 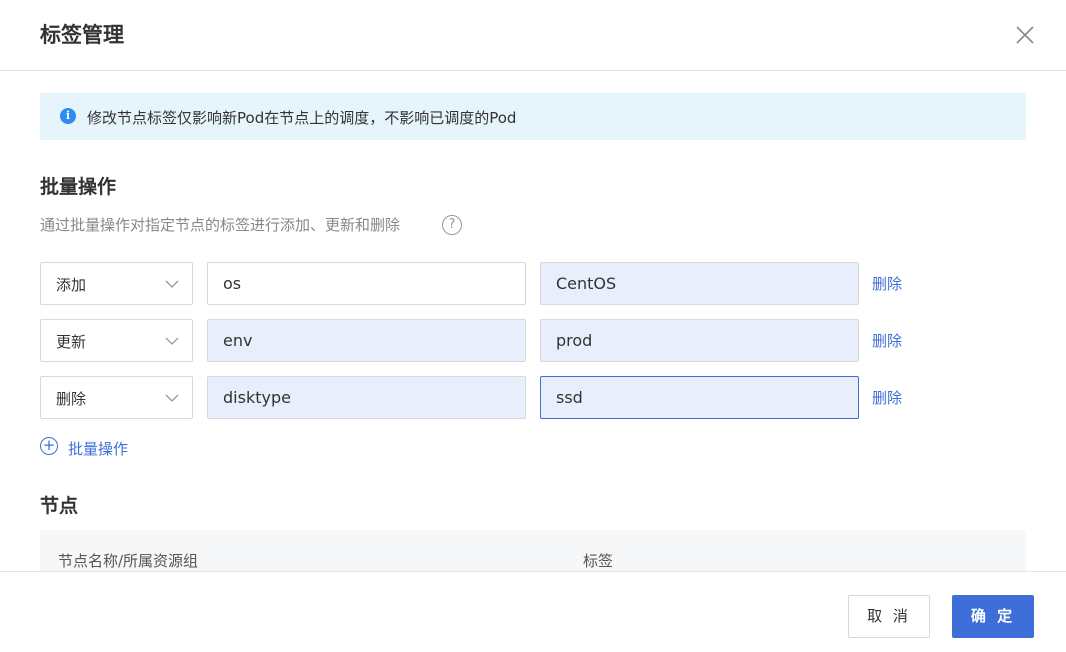 What do you see at coordinates (993, 616) in the screenshot?
I see `confirm-button: 确 定` at bounding box center [993, 616].